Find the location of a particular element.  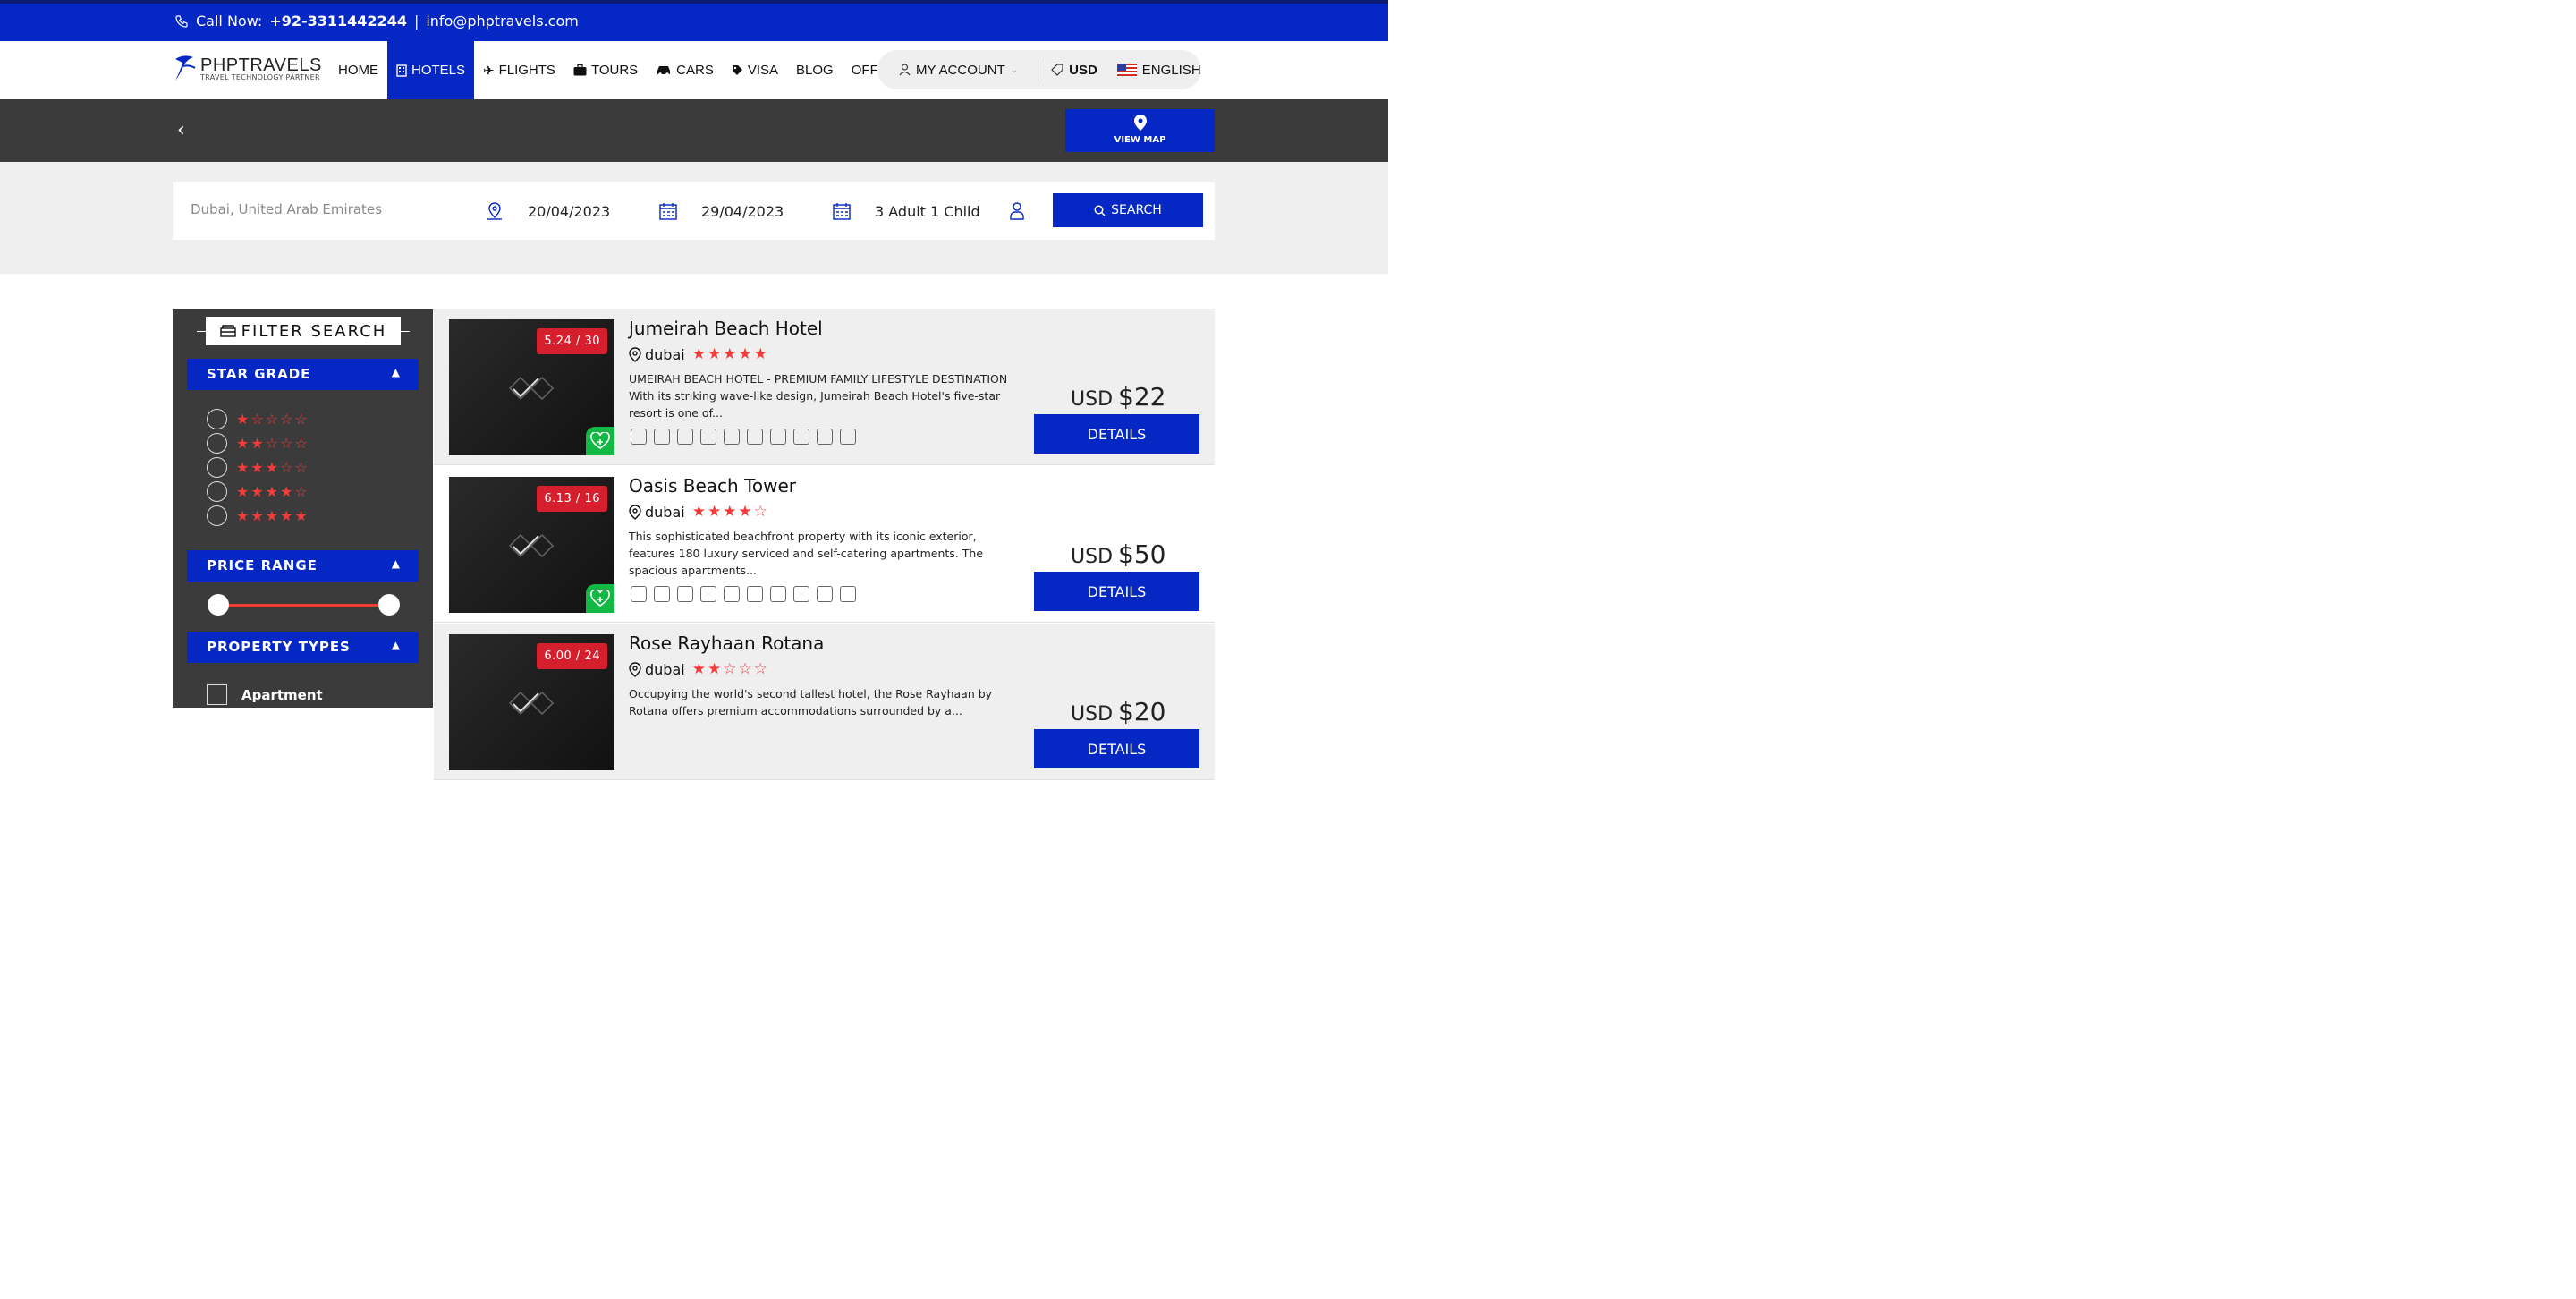

nav-cars-label: CARS is located at coordinates (695, 70).